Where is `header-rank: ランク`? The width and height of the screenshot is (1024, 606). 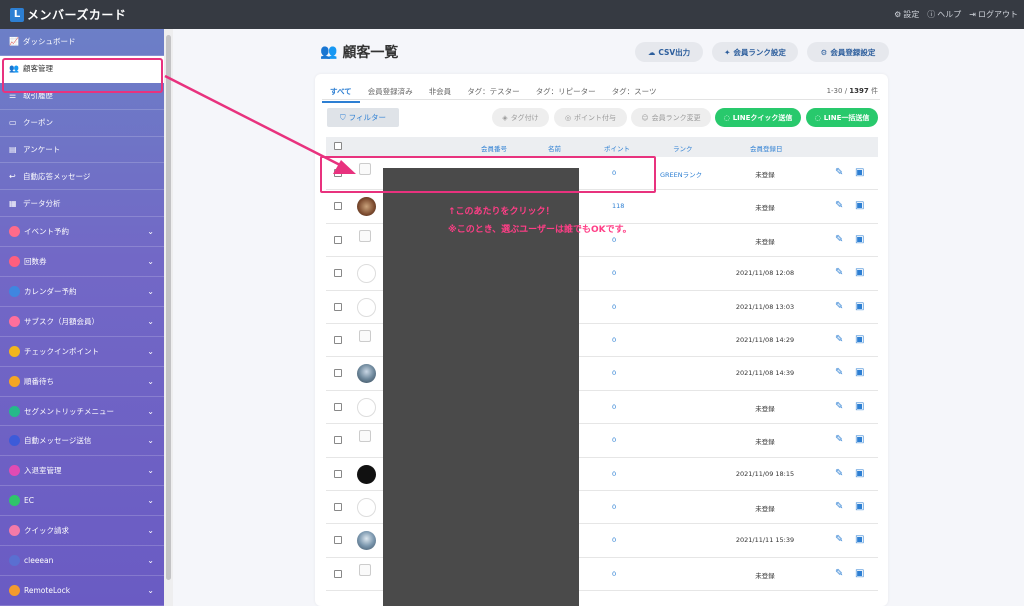 header-rank: ランク is located at coordinates (683, 148).